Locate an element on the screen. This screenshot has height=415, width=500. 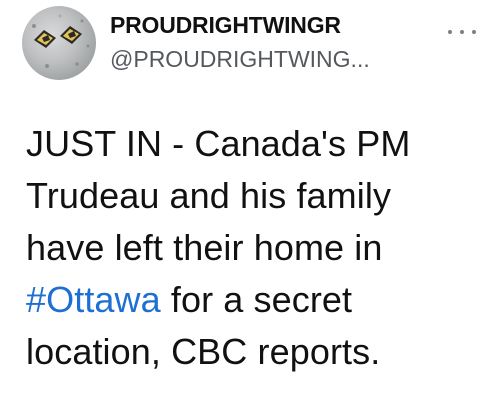
tweet-text-line: Trudeau and his family is located at coordinates (209, 195).